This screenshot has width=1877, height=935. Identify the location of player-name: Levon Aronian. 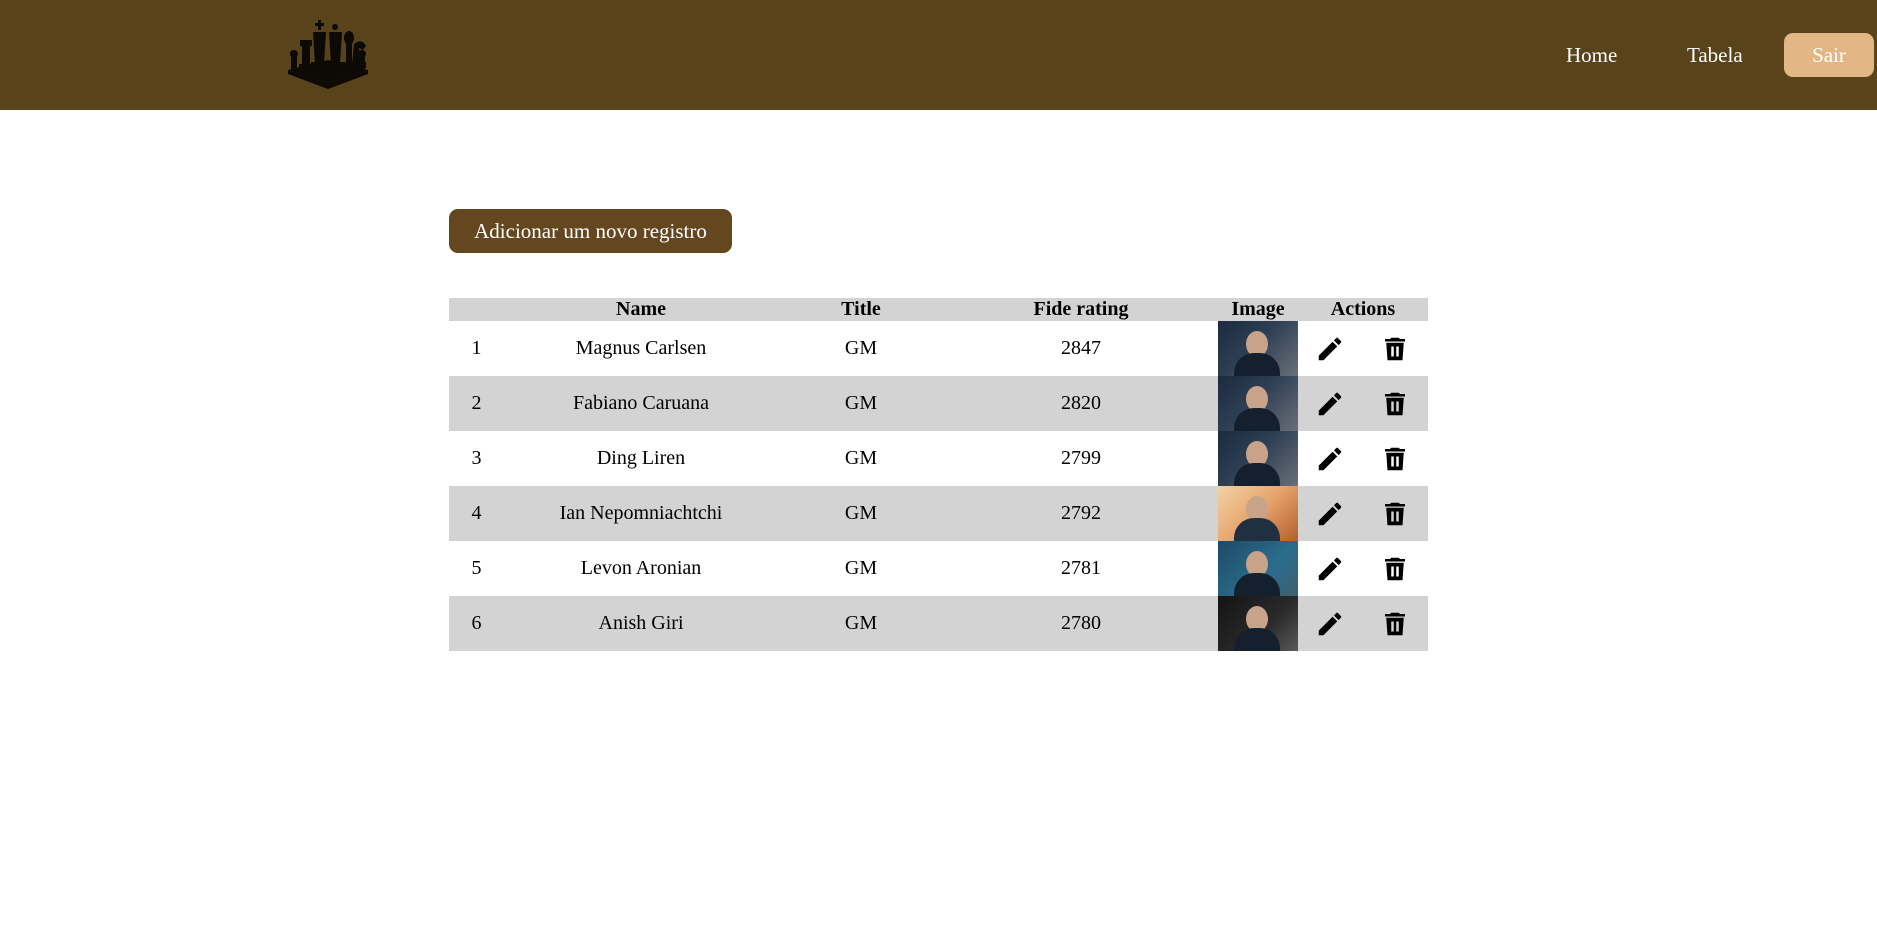
(641, 568).